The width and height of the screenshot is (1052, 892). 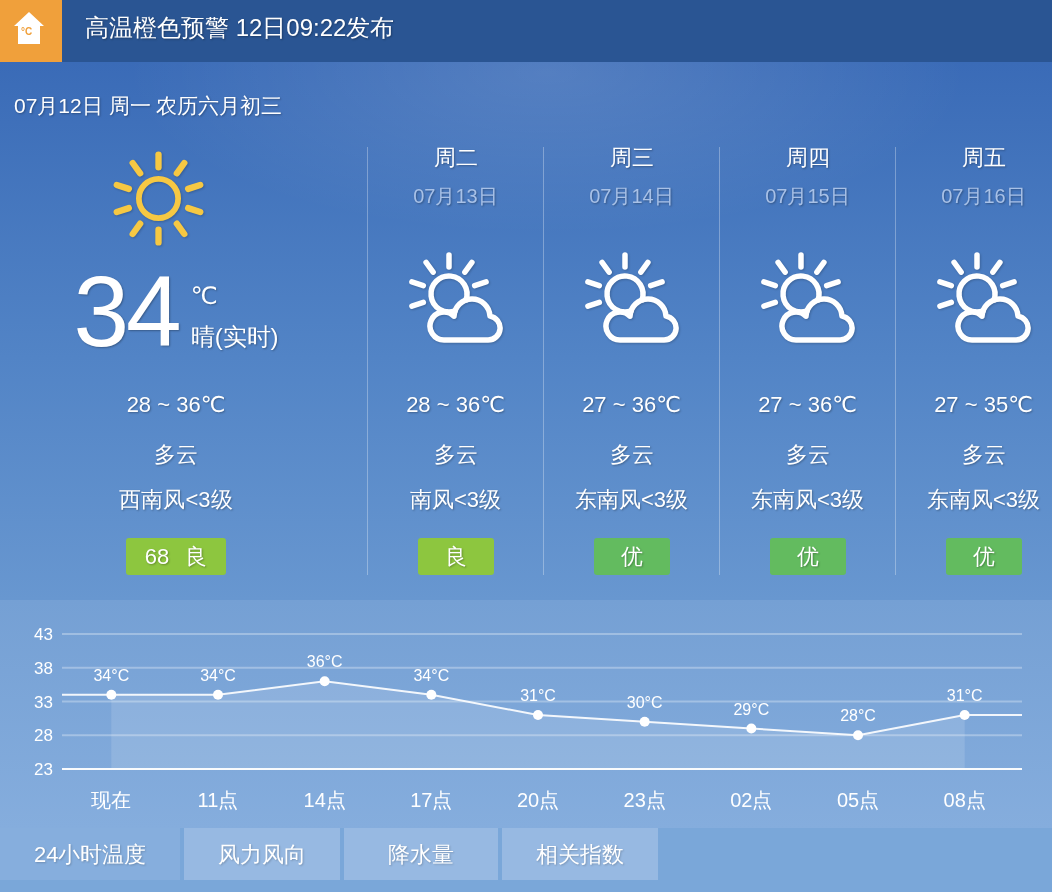 What do you see at coordinates (43, 769) in the screenshot?
I see `y-axis-label: 23` at bounding box center [43, 769].